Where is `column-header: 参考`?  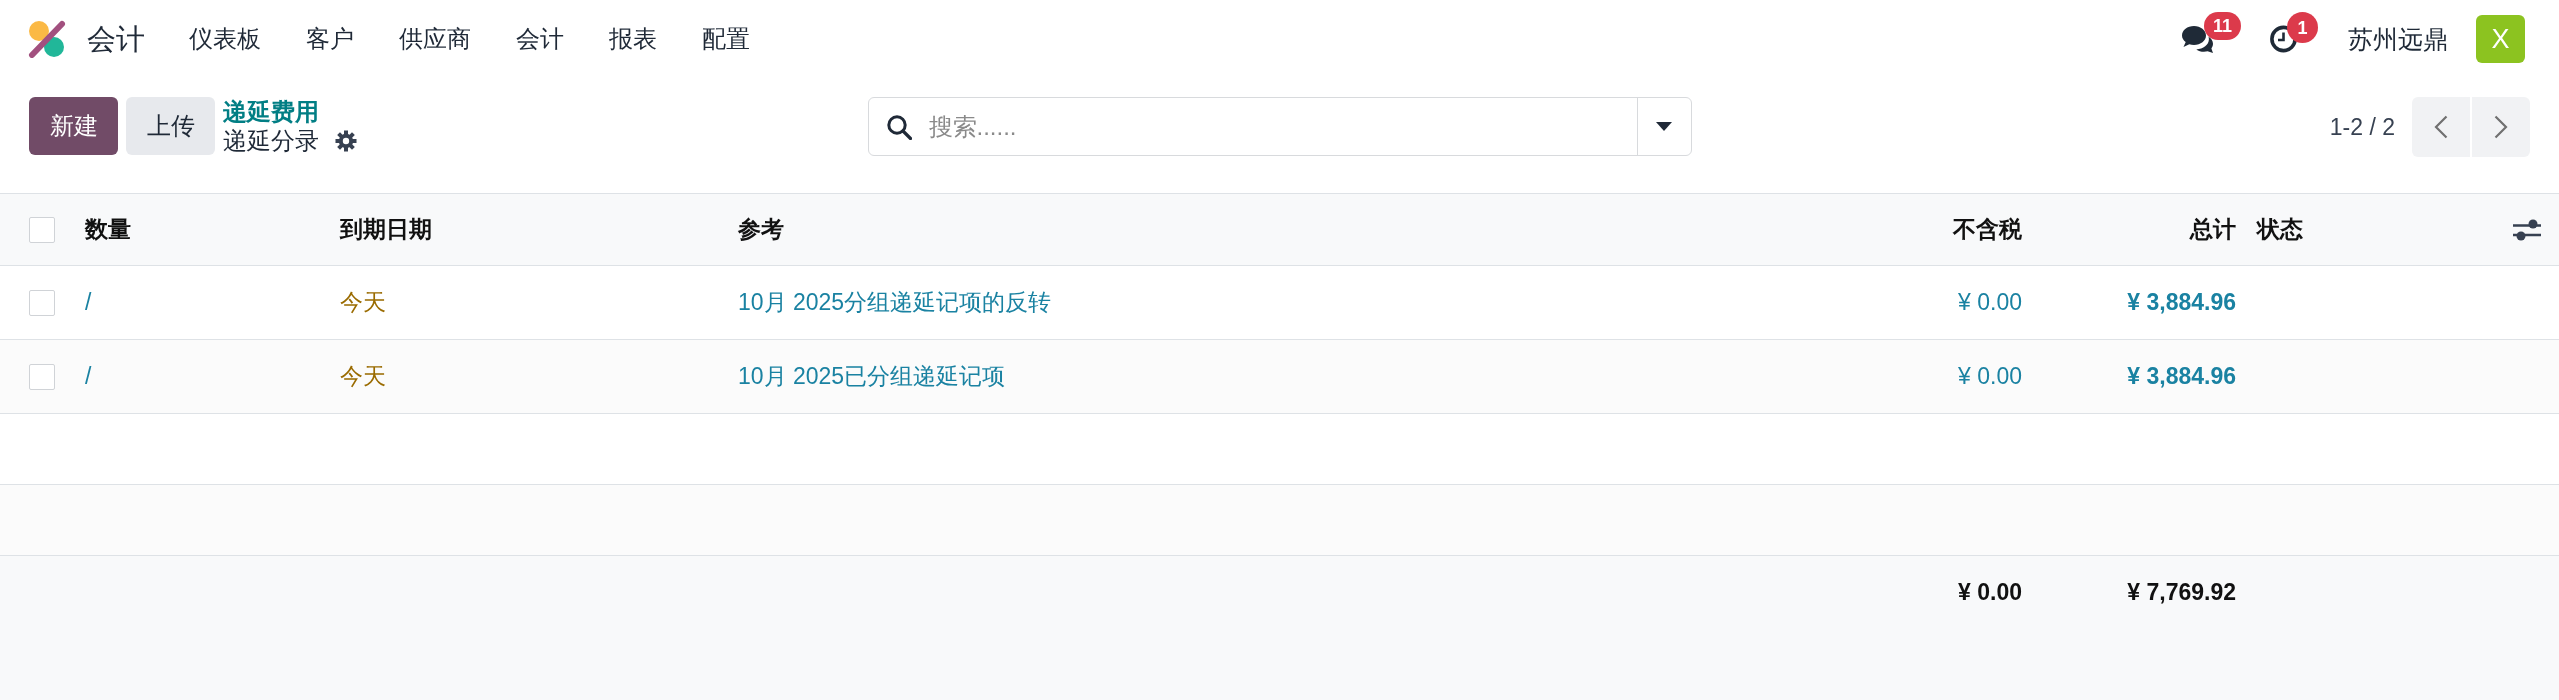
column-header: 参考 is located at coordinates (761, 229).